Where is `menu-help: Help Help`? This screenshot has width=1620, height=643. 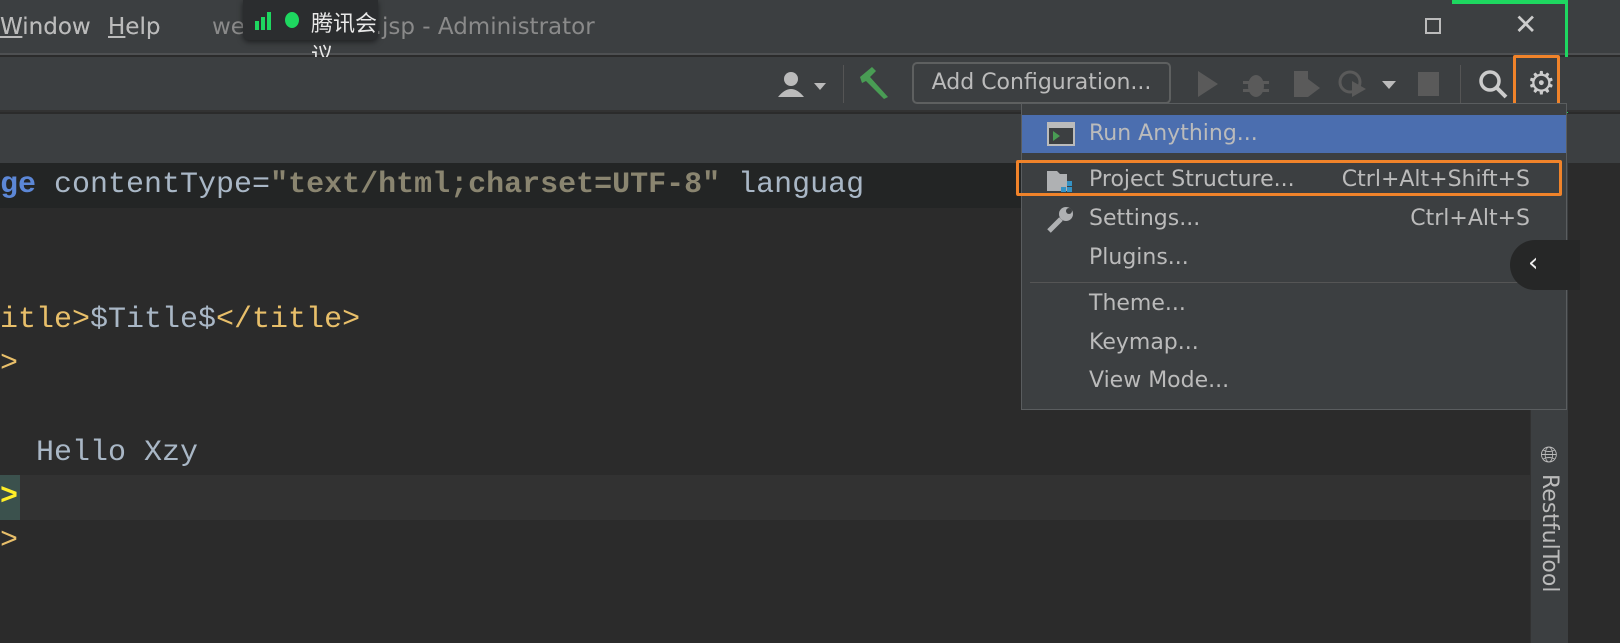
menu-help: Help Help is located at coordinates (134, 27).